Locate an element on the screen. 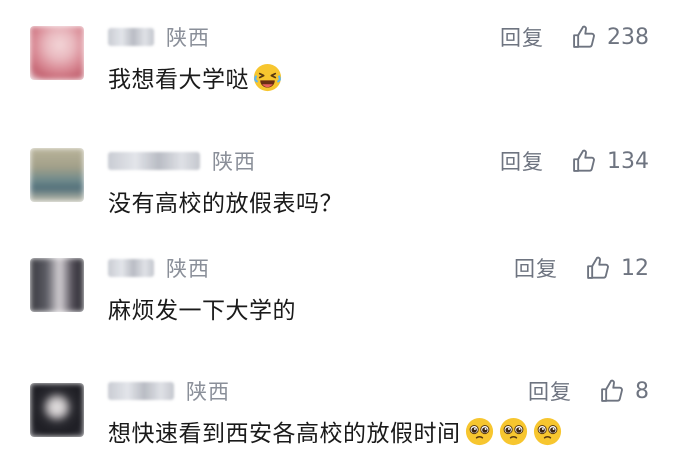 The image size is (681, 472). comment-actions: 回复 12 is located at coordinates (581, 268).